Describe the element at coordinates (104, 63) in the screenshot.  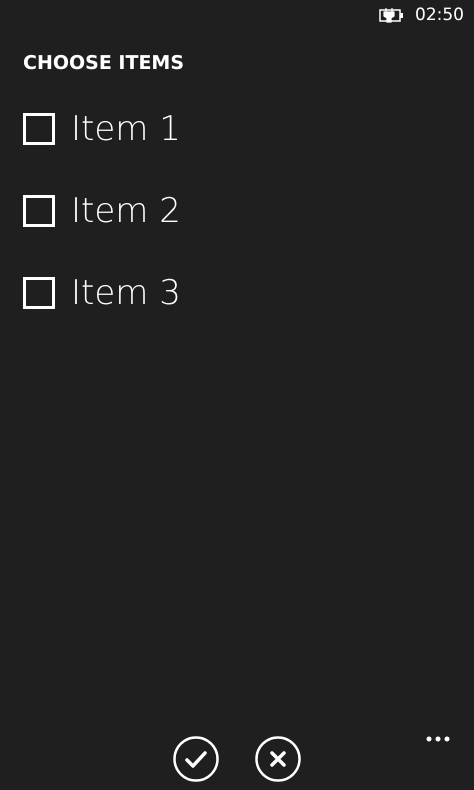
I see `page-title: CHOOSE ITEMS` at that location.